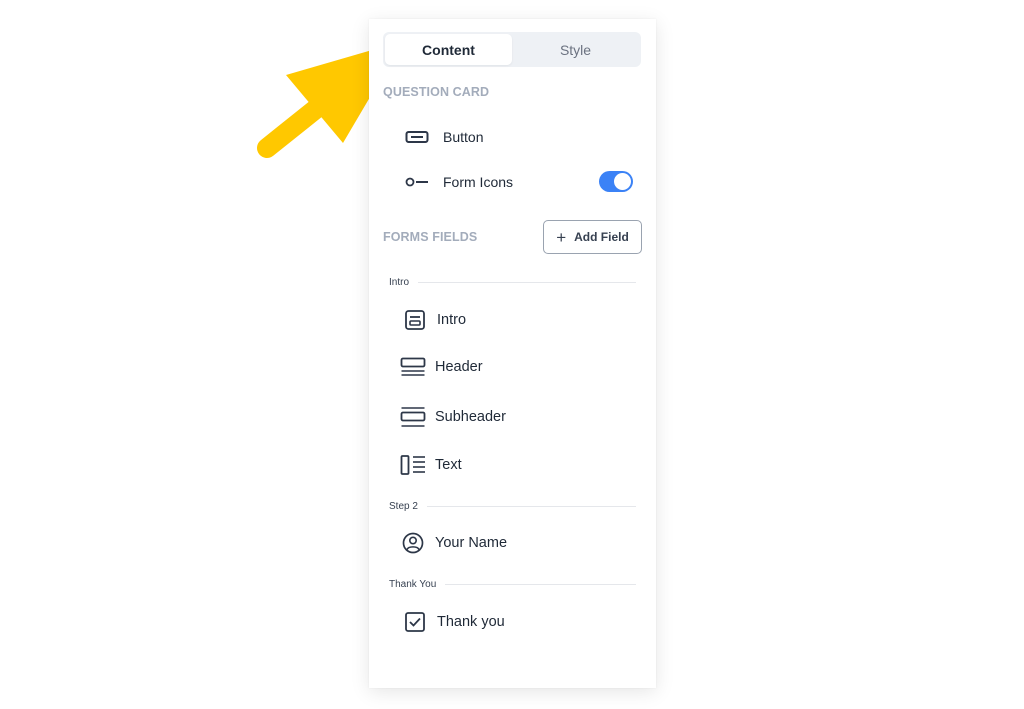 The height and width of the screenshot is (709, 1024). I want to click on form-icons-icon, so click(417, 182).